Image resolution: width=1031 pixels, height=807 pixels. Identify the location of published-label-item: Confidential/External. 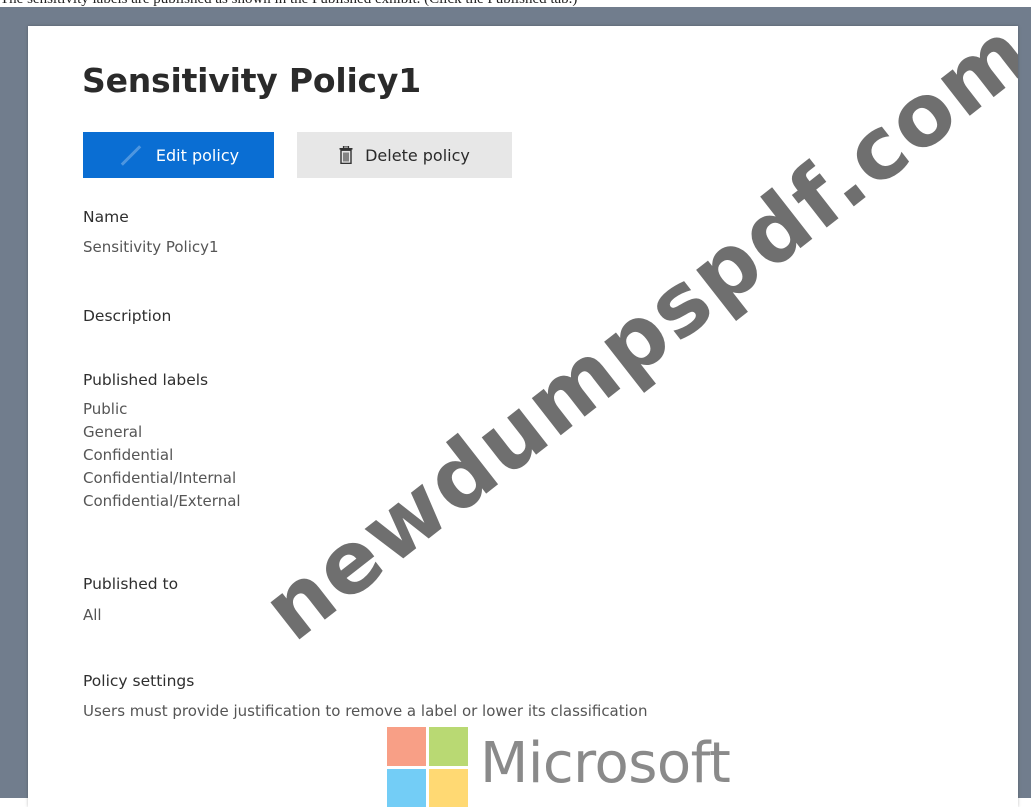
(162, 501).